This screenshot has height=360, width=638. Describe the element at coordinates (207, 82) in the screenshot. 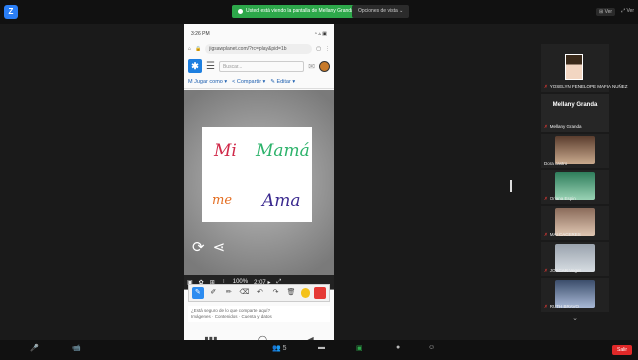

I see `play-as-button: M Jugar como ▾` at that location.